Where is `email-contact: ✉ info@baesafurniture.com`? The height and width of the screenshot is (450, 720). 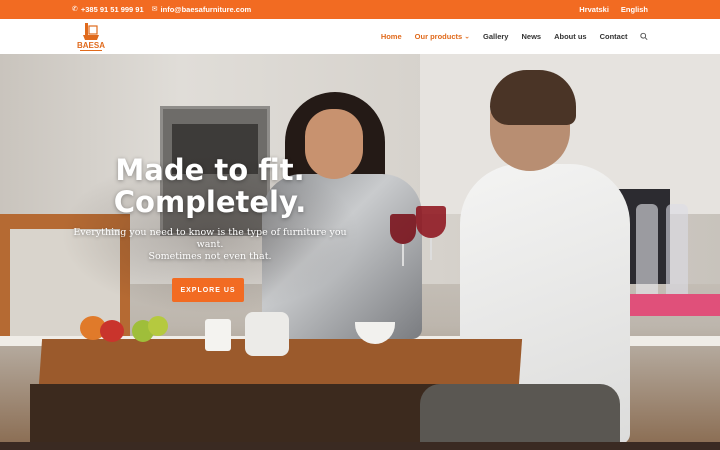
email-contact: ✉ info@baesafurniture.com is located at coordinates (202, 9).